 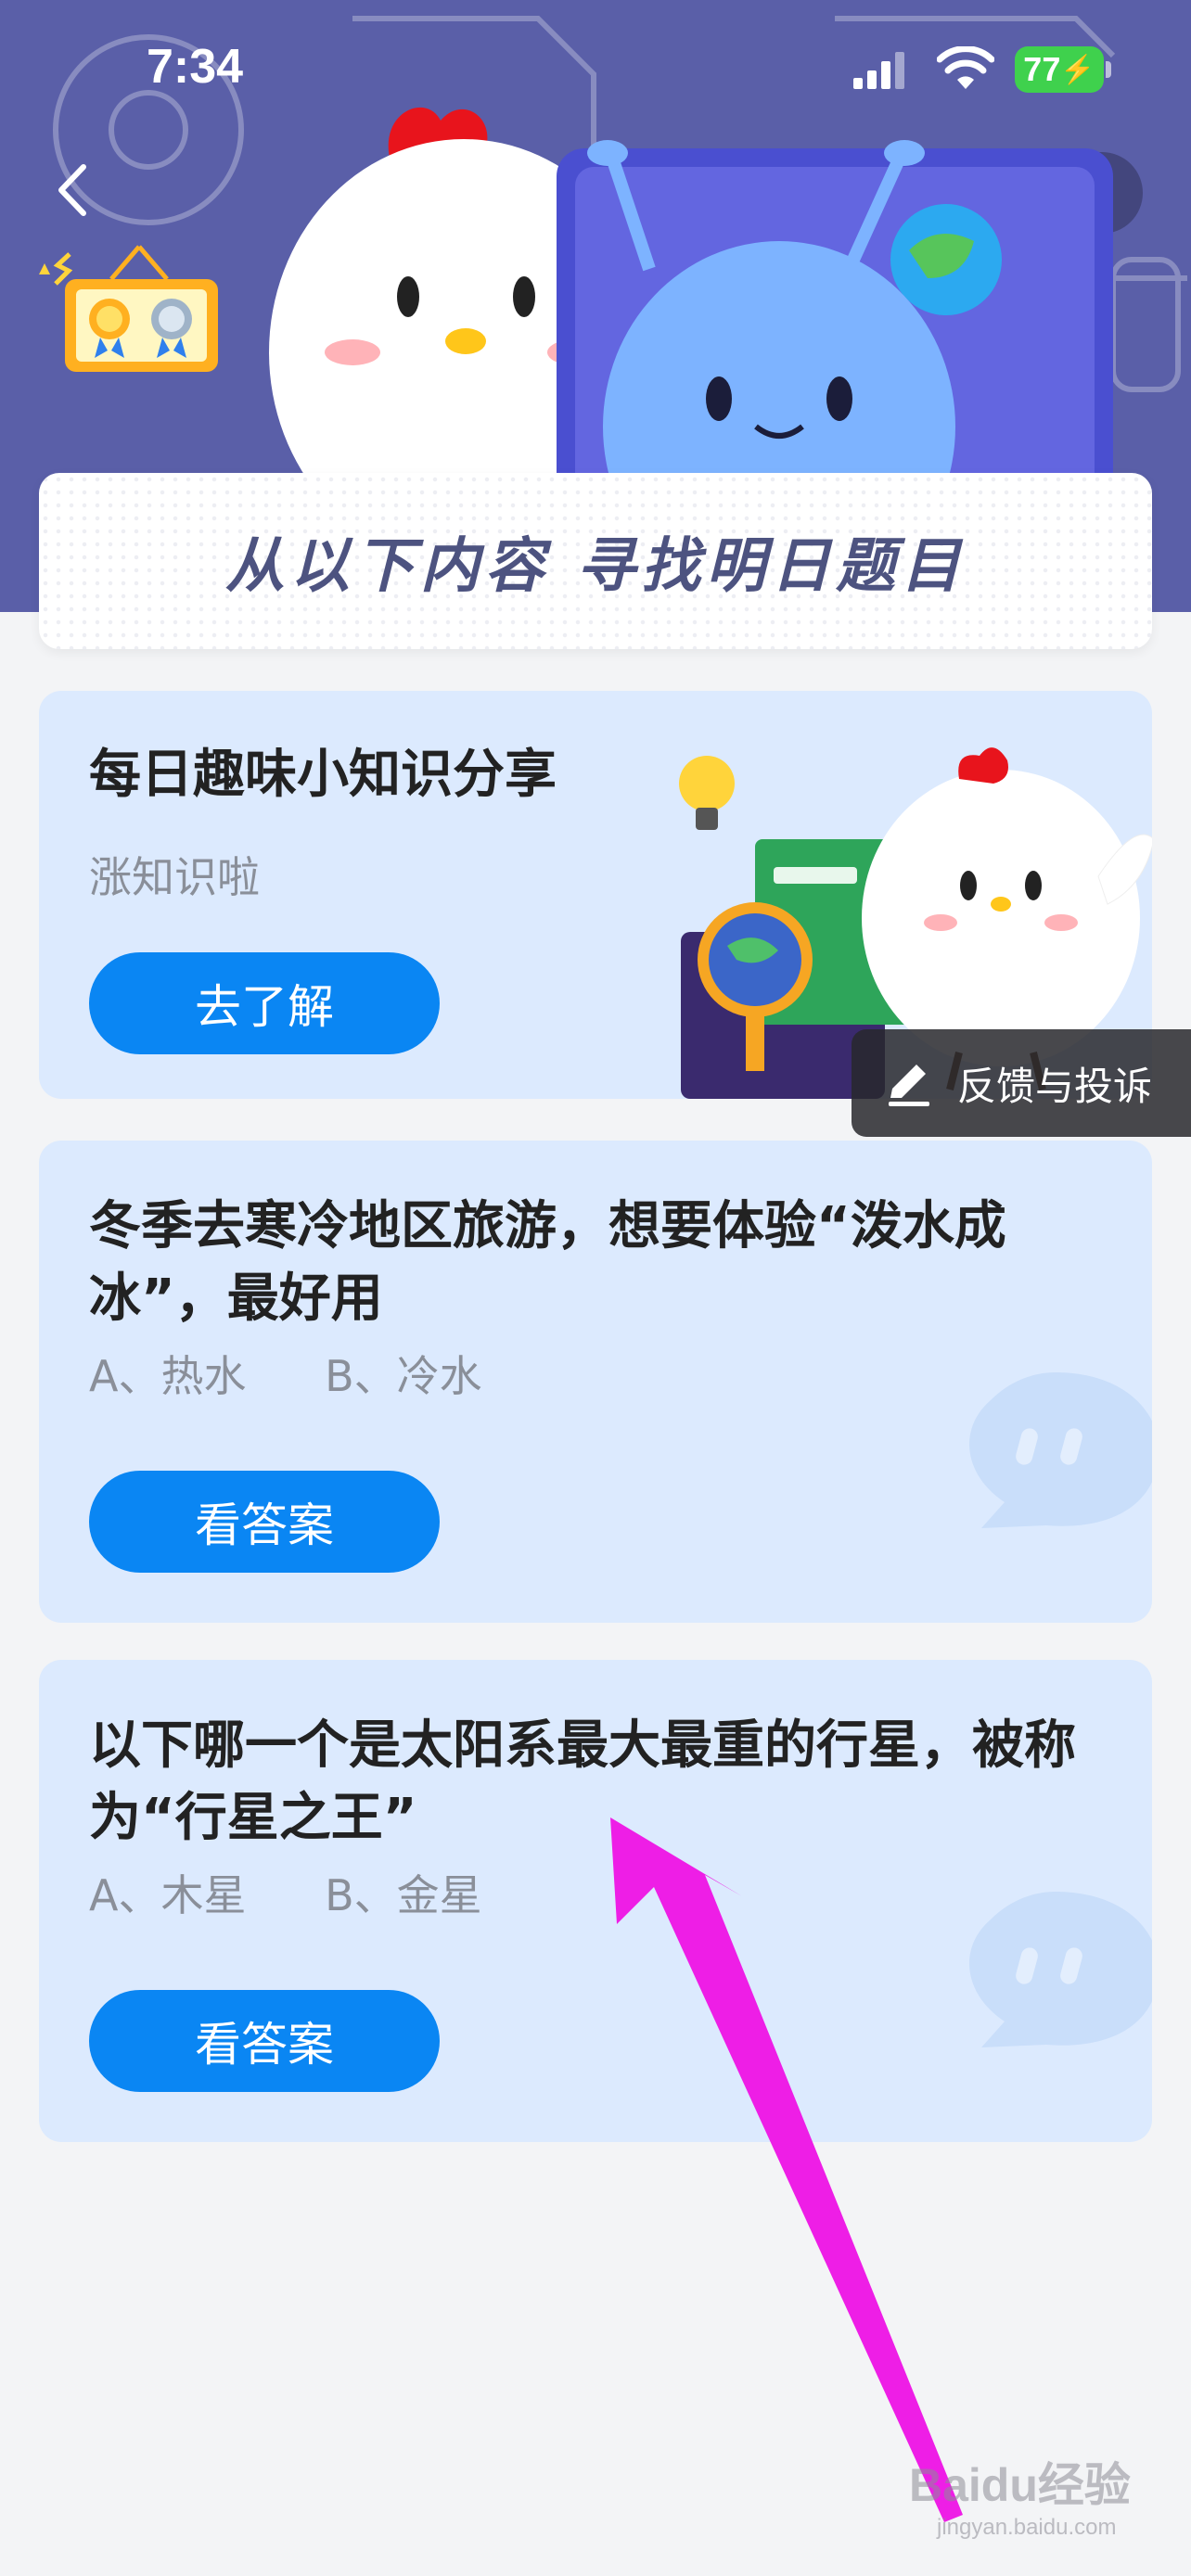 I want to click on watermark-brand: Baidu经验, so click(x=1020, y=2485).